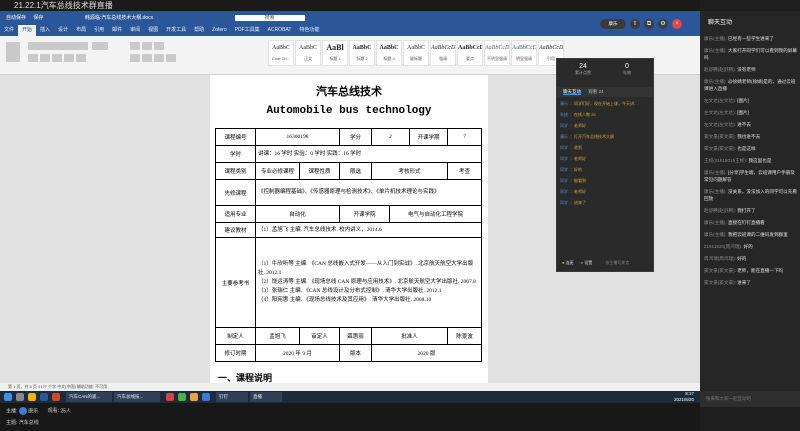 Image resolution: width=800 pixels, height=431 pixels. Describe the element at coordinates (58, 46) in the screenshot. I see `font-family-select` at that location.